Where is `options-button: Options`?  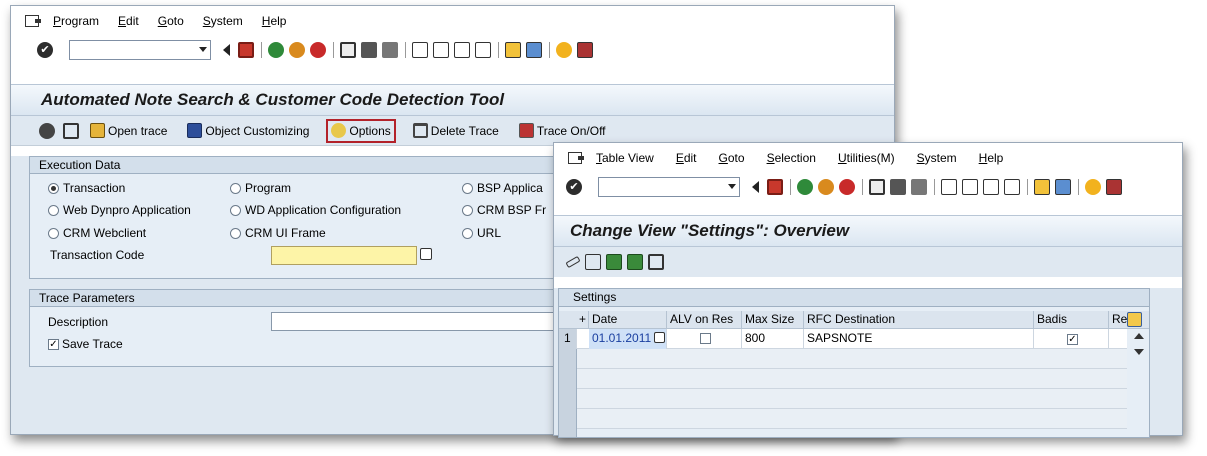
options-button: Options is located at coordinates (361, 130).